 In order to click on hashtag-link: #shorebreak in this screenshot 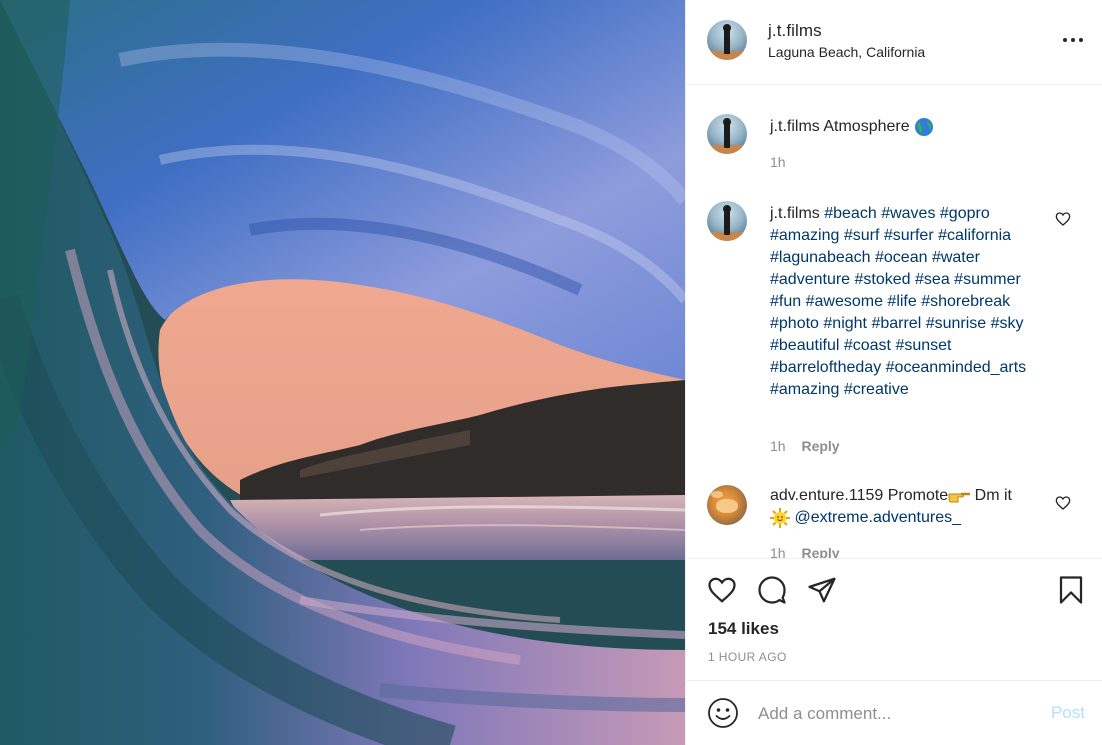, I will do `click(965, 301)`.